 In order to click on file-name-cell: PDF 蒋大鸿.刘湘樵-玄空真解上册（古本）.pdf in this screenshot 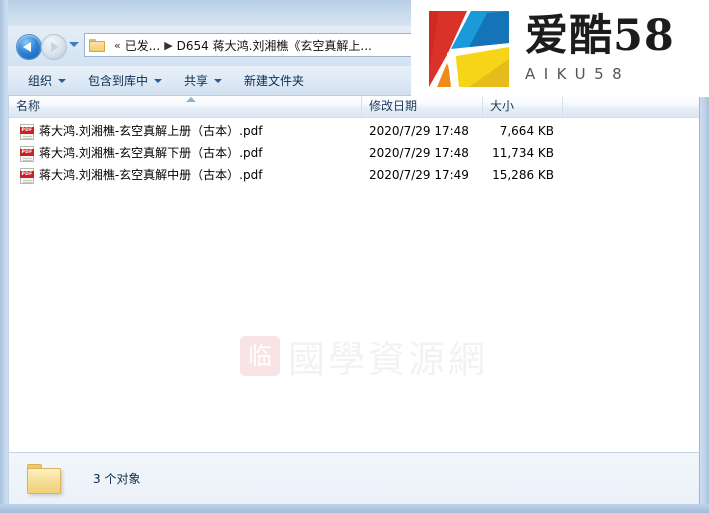, I will do `click(135, 131)`.